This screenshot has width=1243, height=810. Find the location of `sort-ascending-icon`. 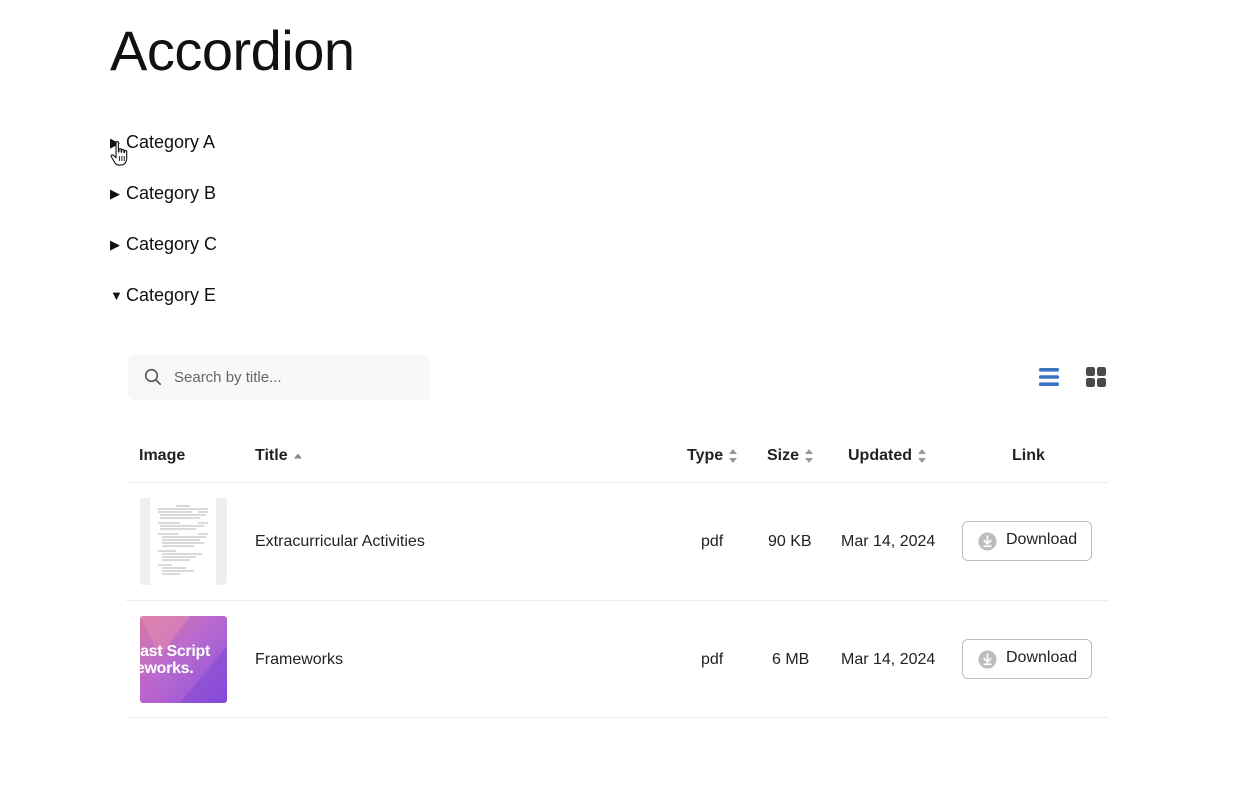

sort-ascending-icon is located at coordinates (297, 456).